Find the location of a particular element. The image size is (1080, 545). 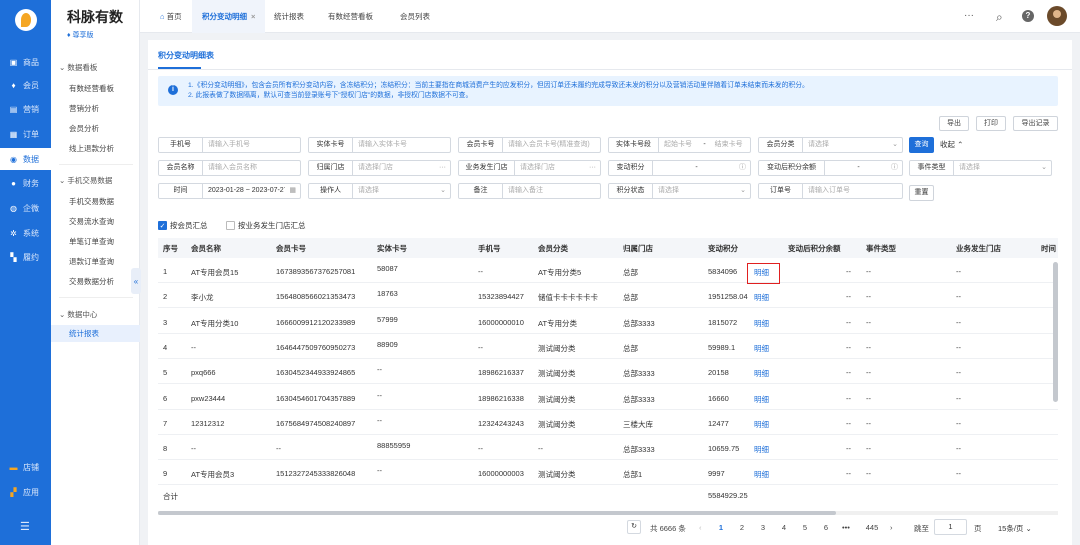

nav-item-store: ▬ 店铺 is located at coordinates (25, 467).